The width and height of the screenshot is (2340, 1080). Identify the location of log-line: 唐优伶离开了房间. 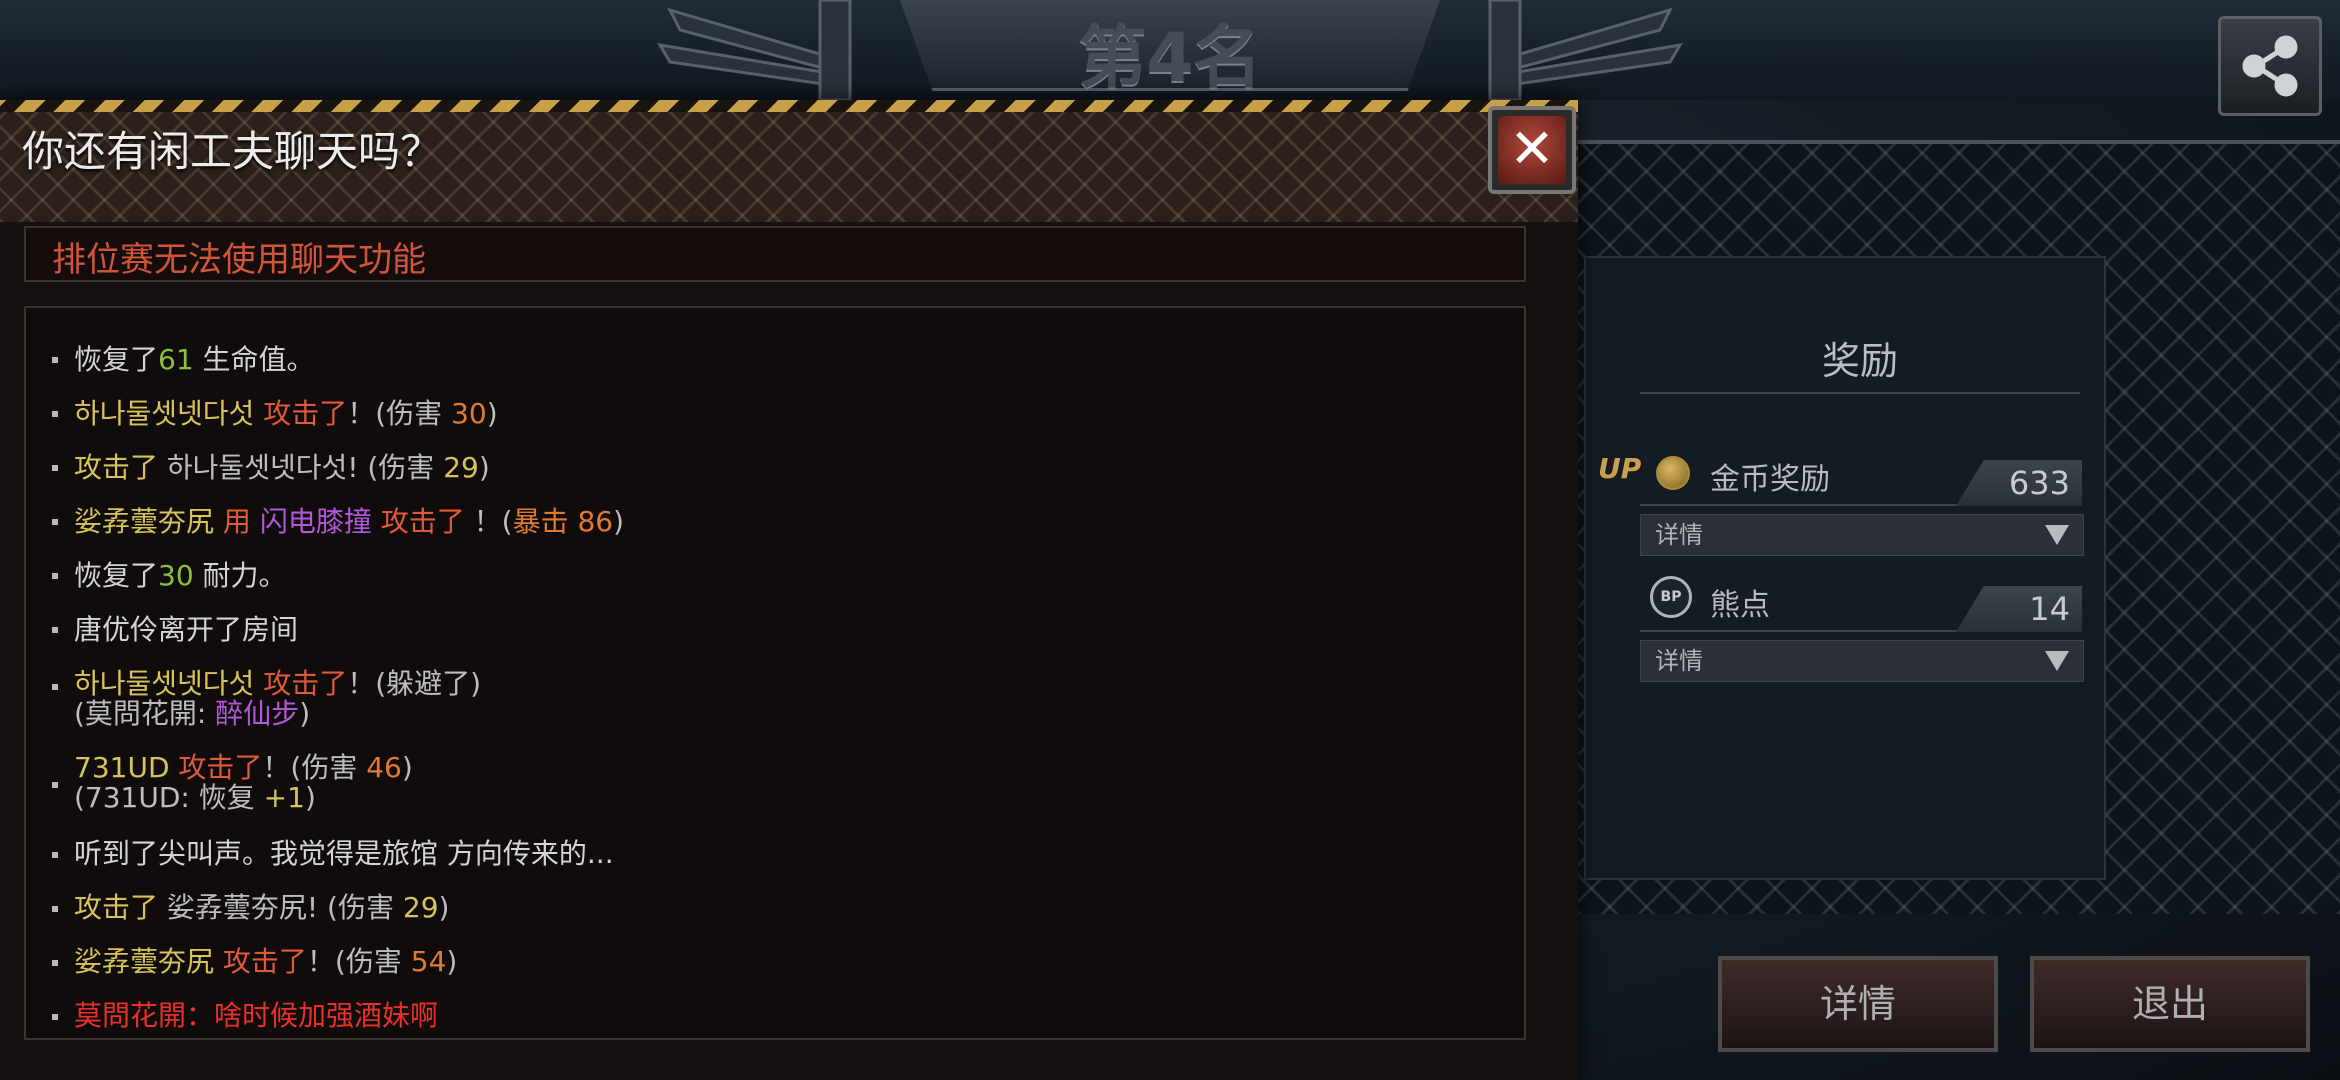
(186, 628).